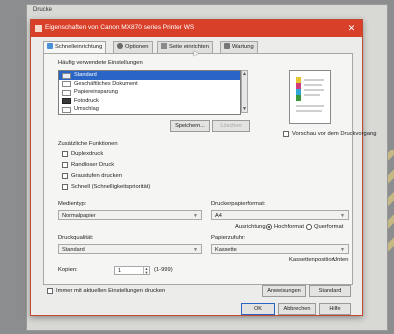  What do you see at coordinates (96, 176) in the screenshot?
I see `grayscale-label: Graustufen drucken` at bounding box center [96, 176].